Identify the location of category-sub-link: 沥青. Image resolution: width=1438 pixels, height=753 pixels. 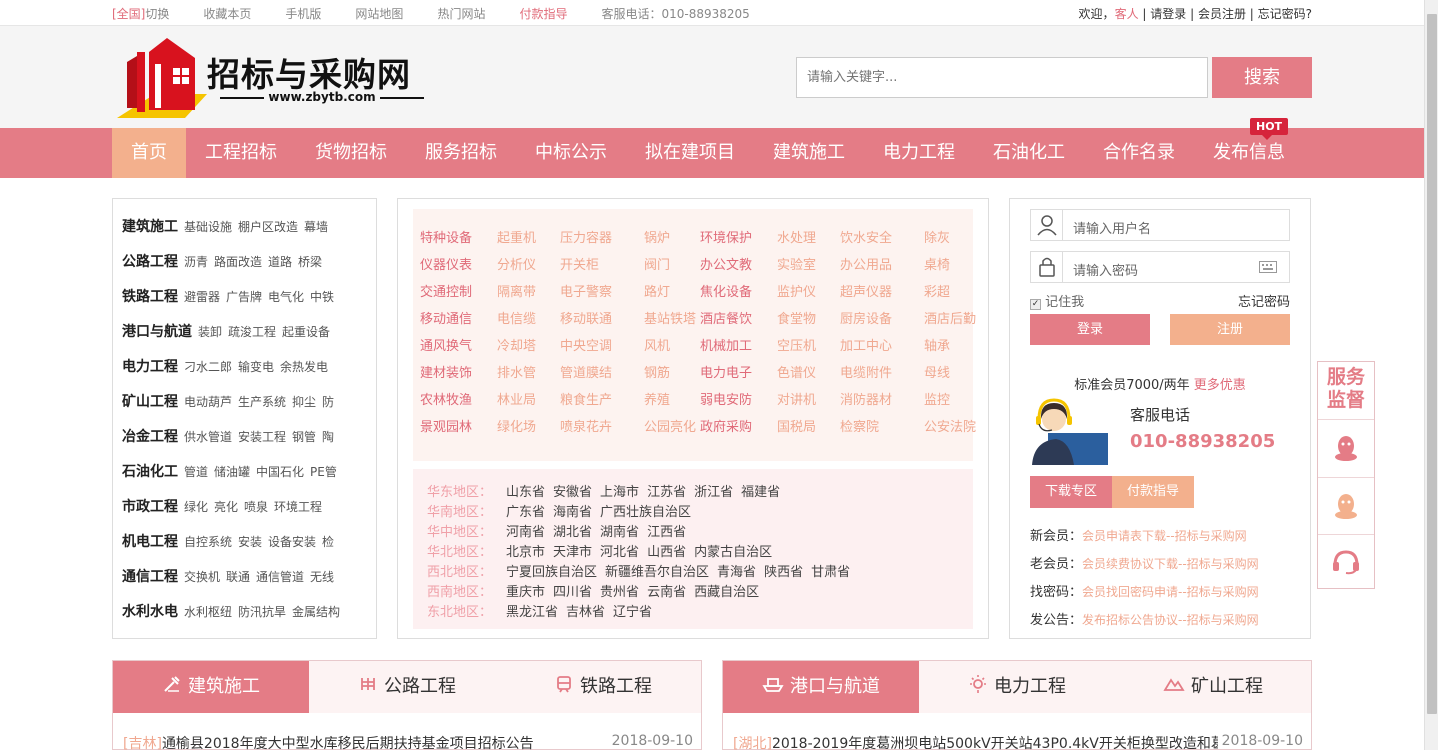
(196, 262).